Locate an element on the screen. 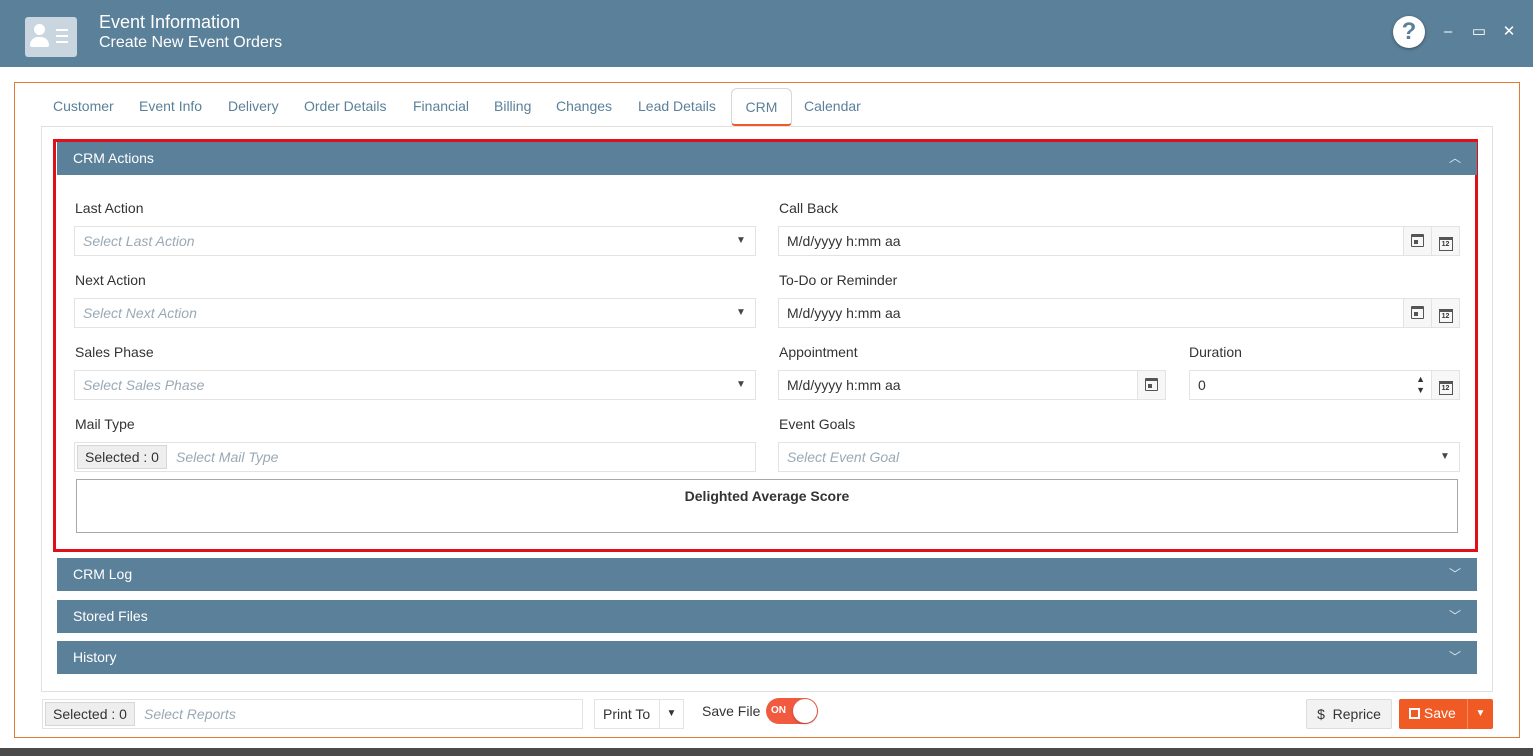  print-to-select: Print To ▼ is located at coordinates (639, 714).